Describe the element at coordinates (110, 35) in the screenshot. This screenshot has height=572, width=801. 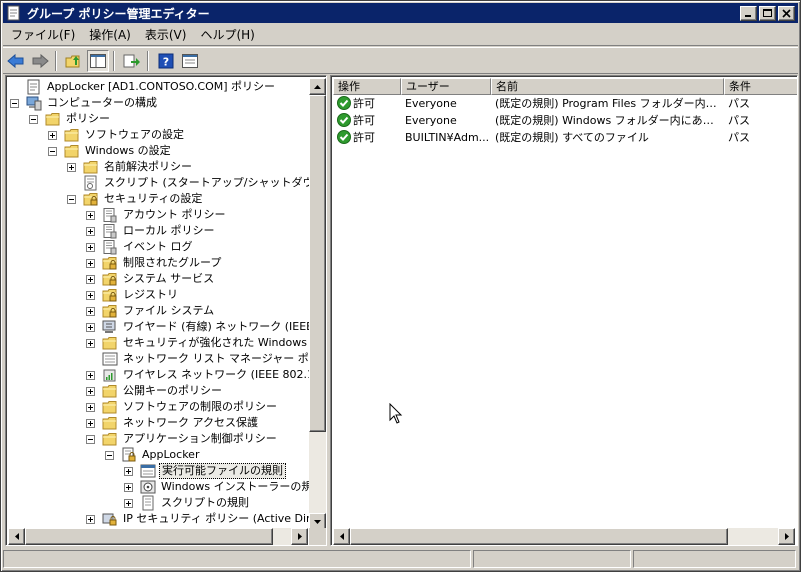
I see `menu-action: 操作(A)` at that location.